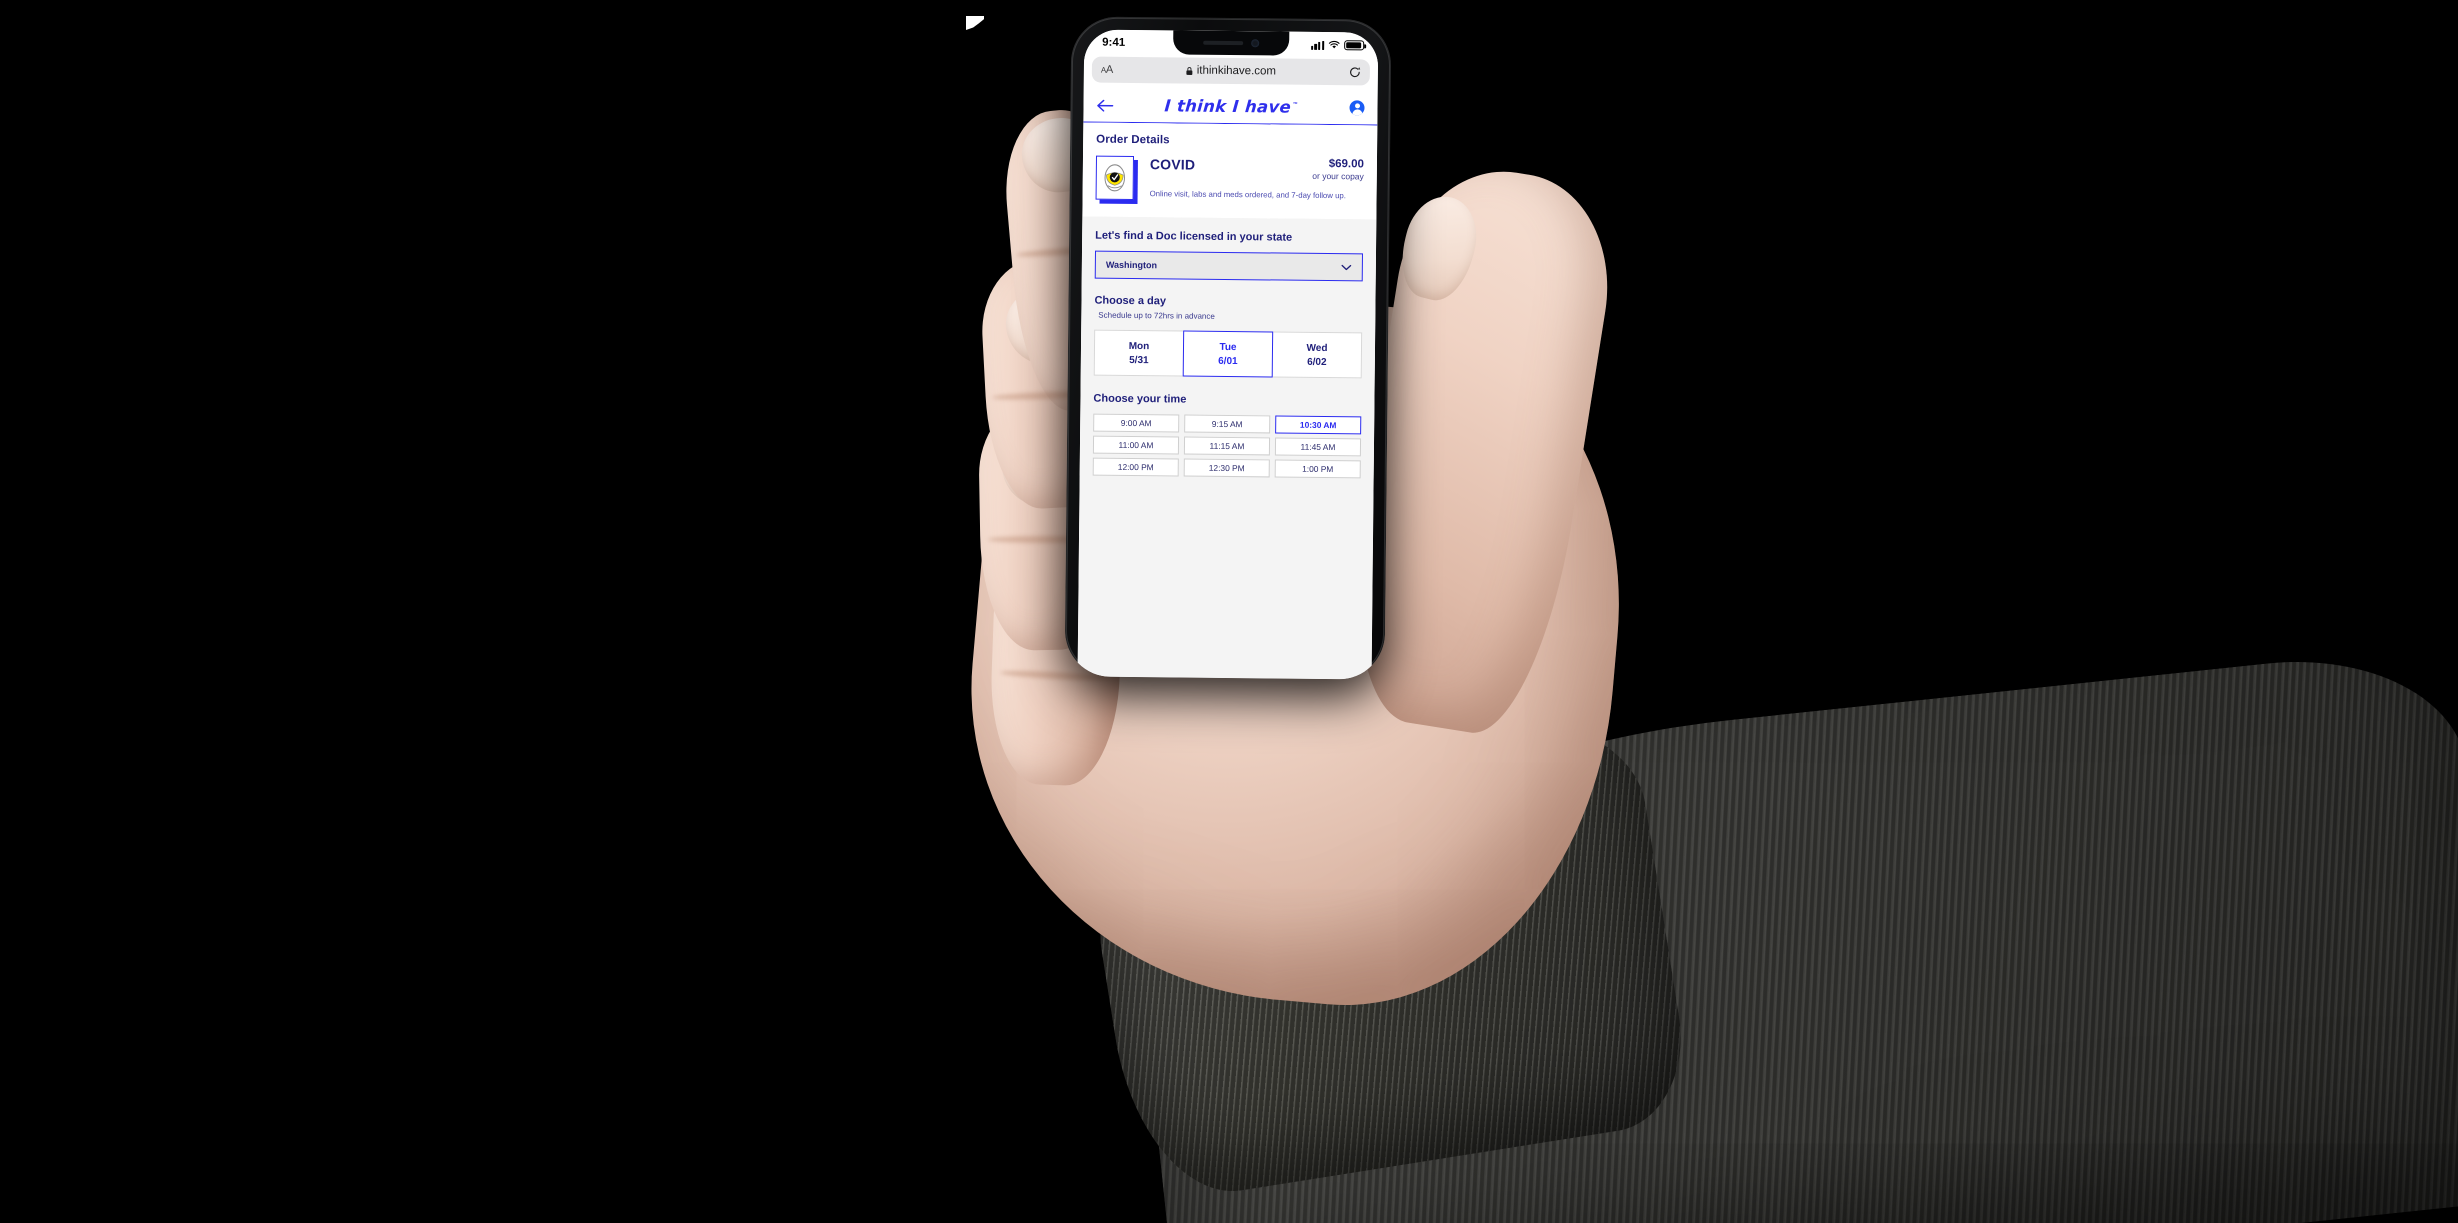  I want to click on back-arrow-icon, so click(1105, 105).